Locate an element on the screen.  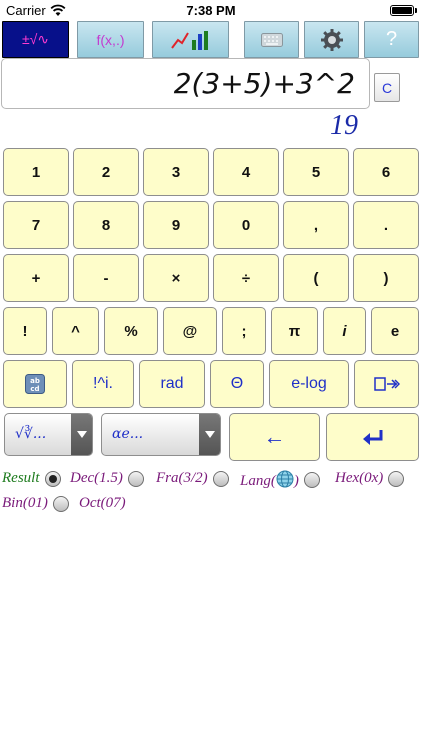
clock: 7:38 PM is located at coordinates (211, 10).